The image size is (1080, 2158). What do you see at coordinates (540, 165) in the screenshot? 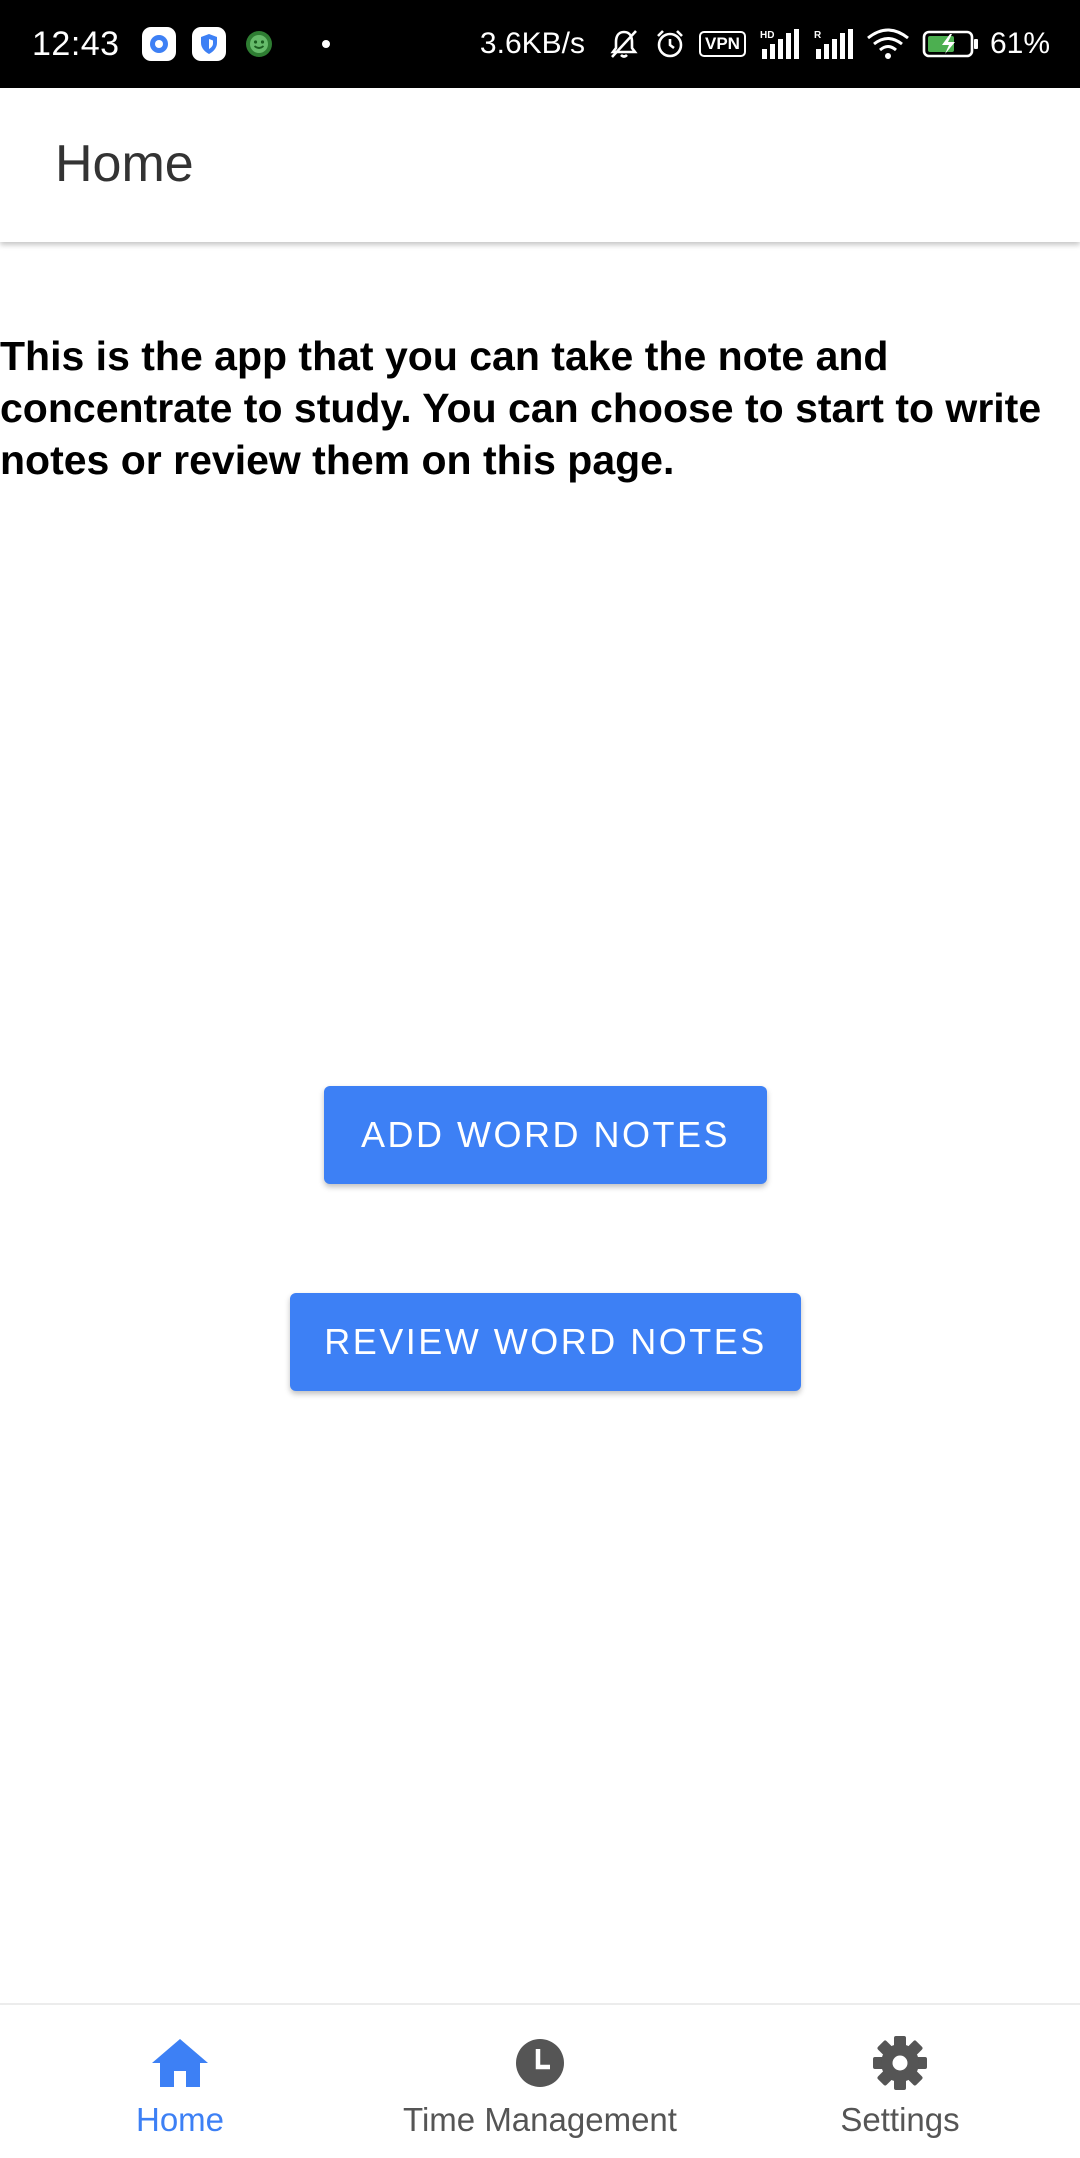
I see `app-bar: Home` at bounding box center [540, 165].